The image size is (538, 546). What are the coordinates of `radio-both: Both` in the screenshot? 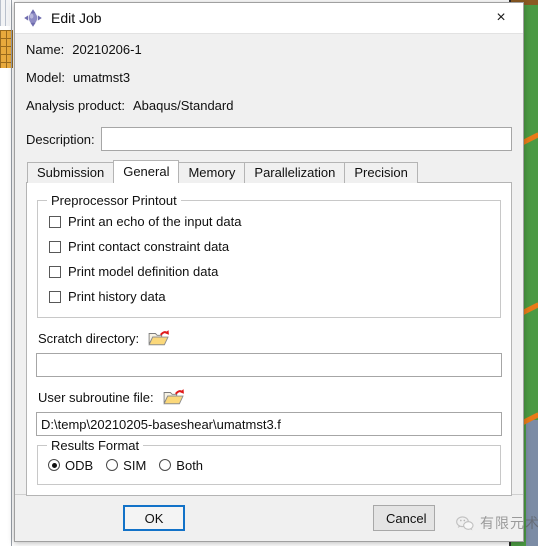 It's located at (181, 465).